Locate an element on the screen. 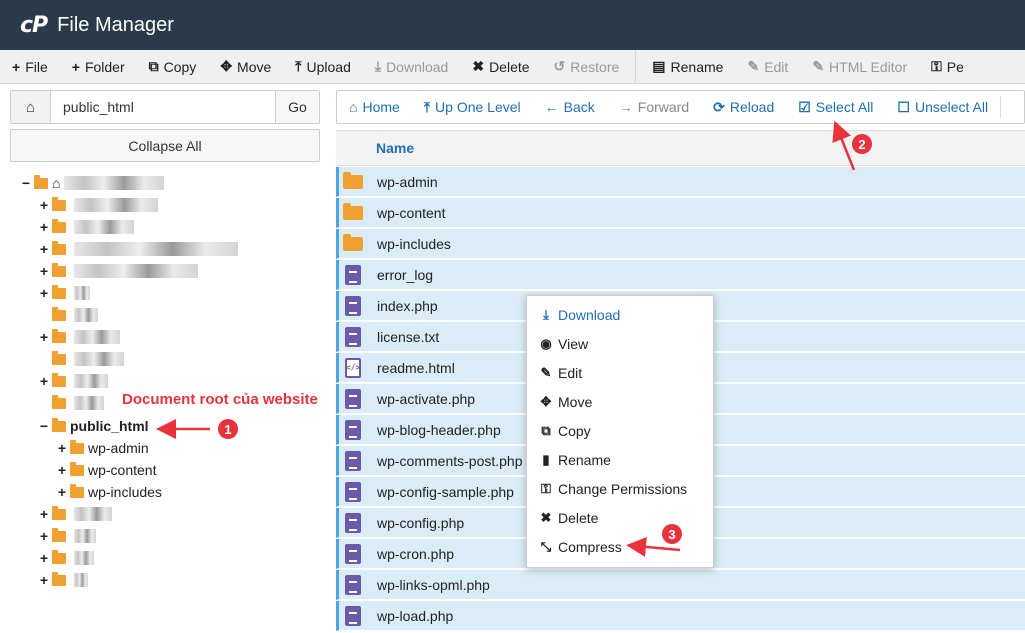  restore-button: ↺ Restore is located at coordinates (587, 66).